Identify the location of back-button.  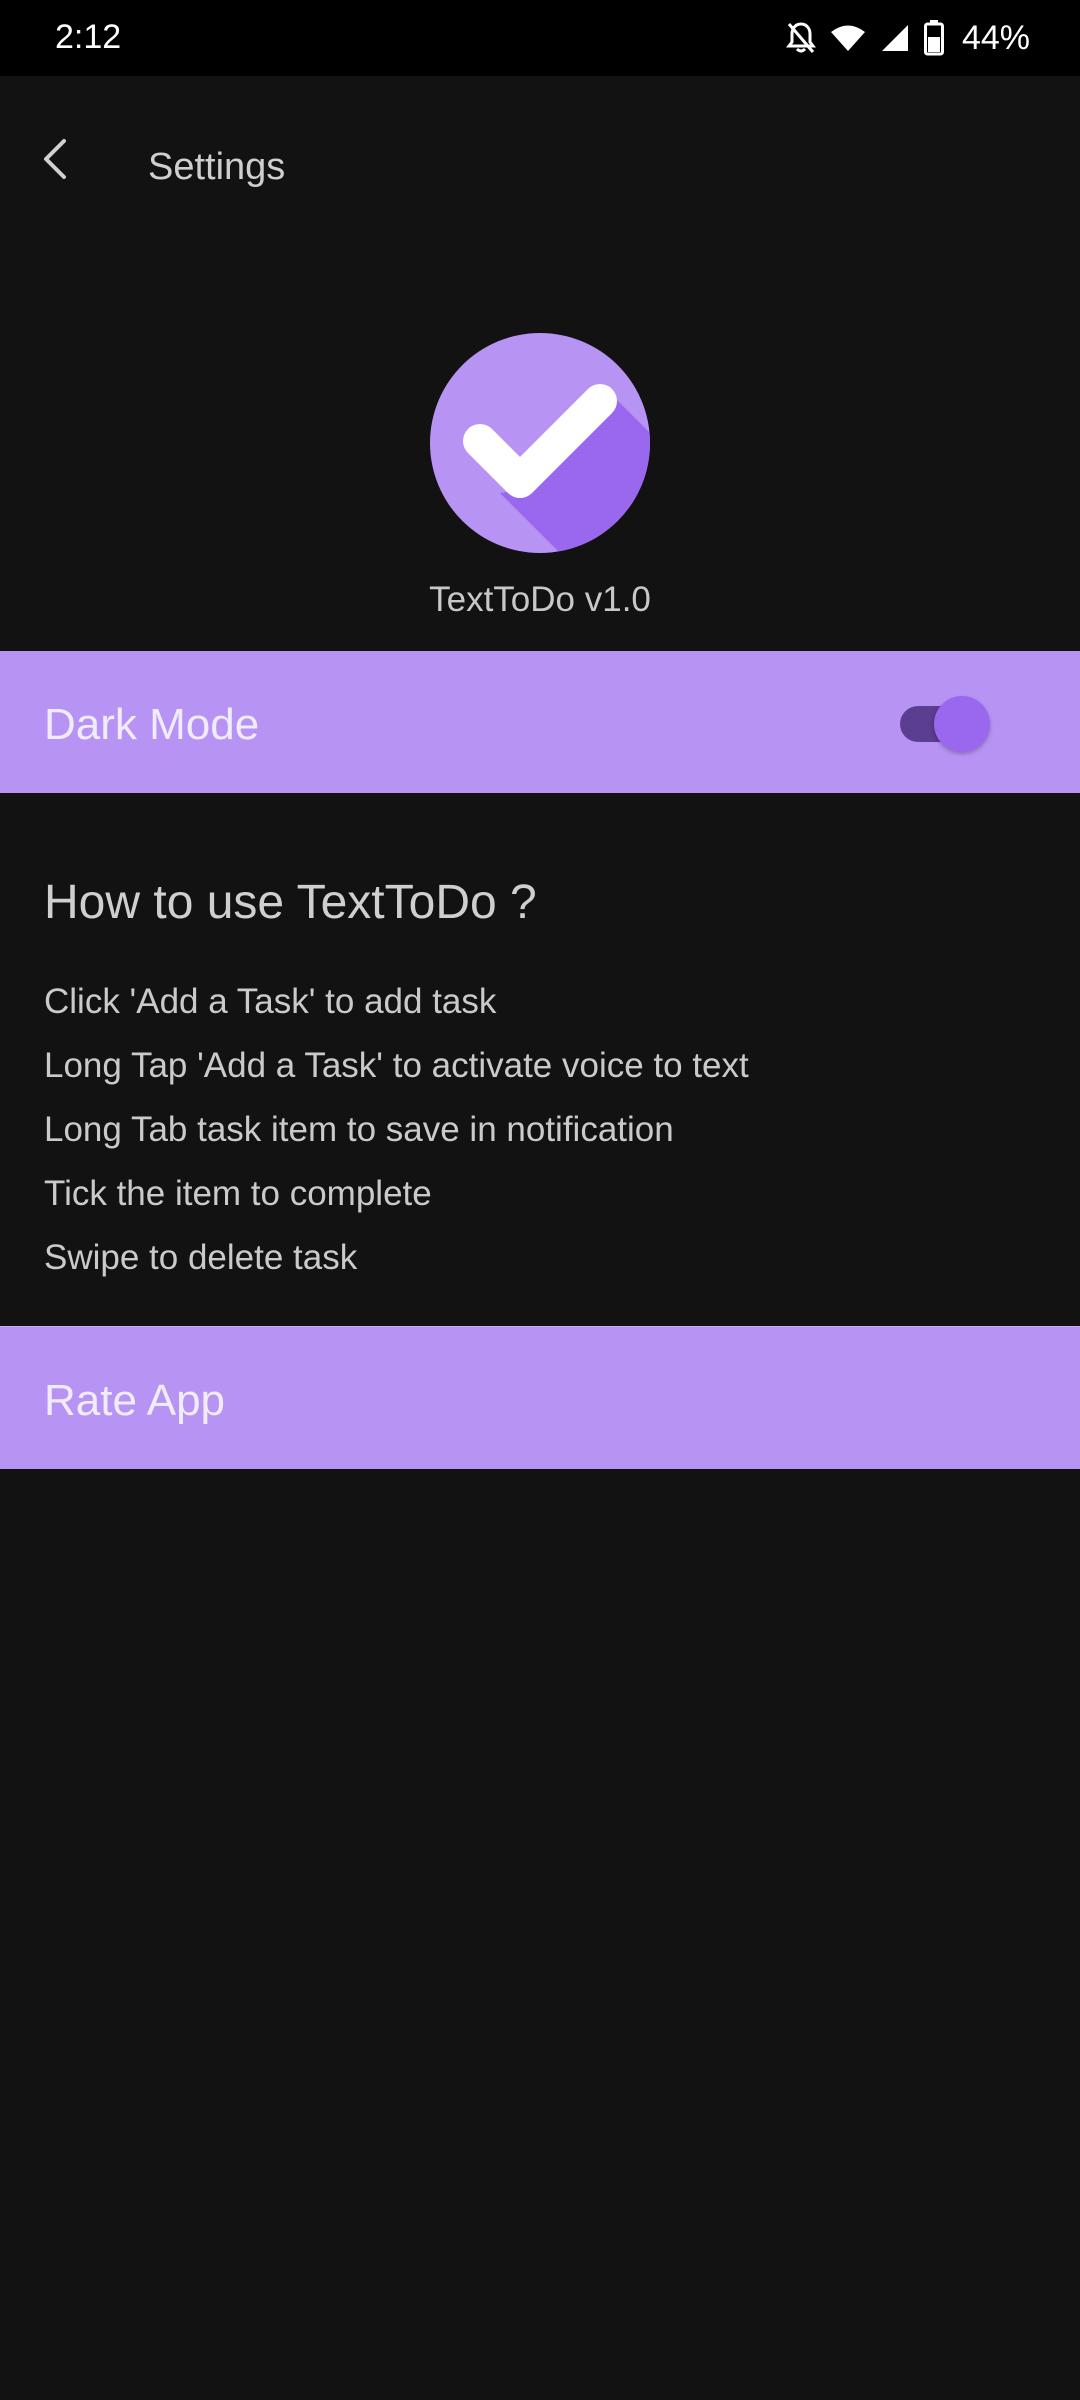
(55, 161).